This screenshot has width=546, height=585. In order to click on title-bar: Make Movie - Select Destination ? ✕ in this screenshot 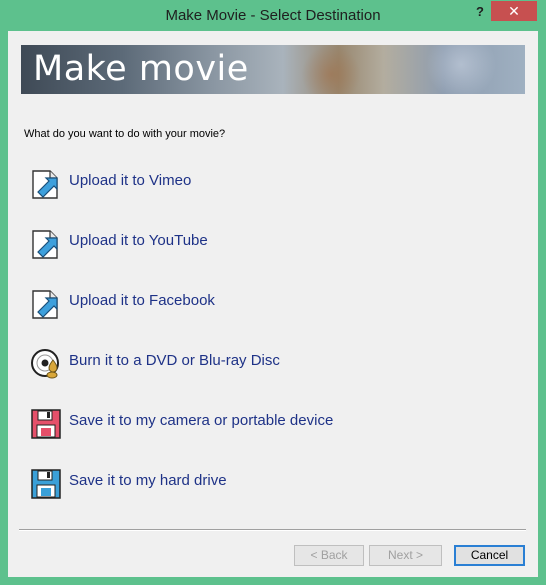, I will do `click(273, 15)`.